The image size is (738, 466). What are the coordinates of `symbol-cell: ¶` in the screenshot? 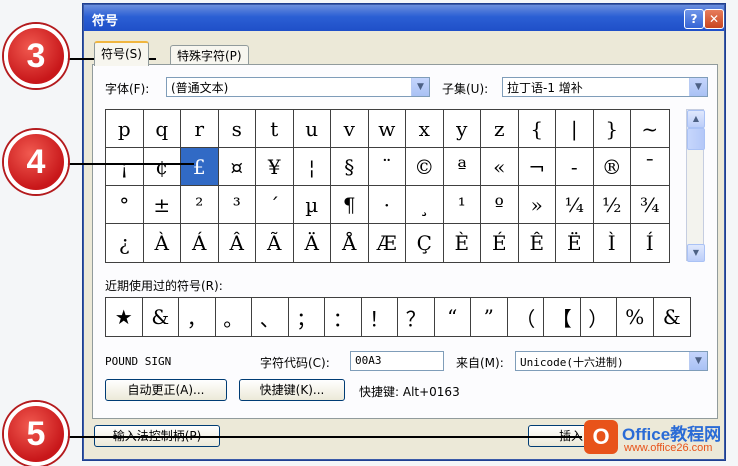 It's located at (350, 205).